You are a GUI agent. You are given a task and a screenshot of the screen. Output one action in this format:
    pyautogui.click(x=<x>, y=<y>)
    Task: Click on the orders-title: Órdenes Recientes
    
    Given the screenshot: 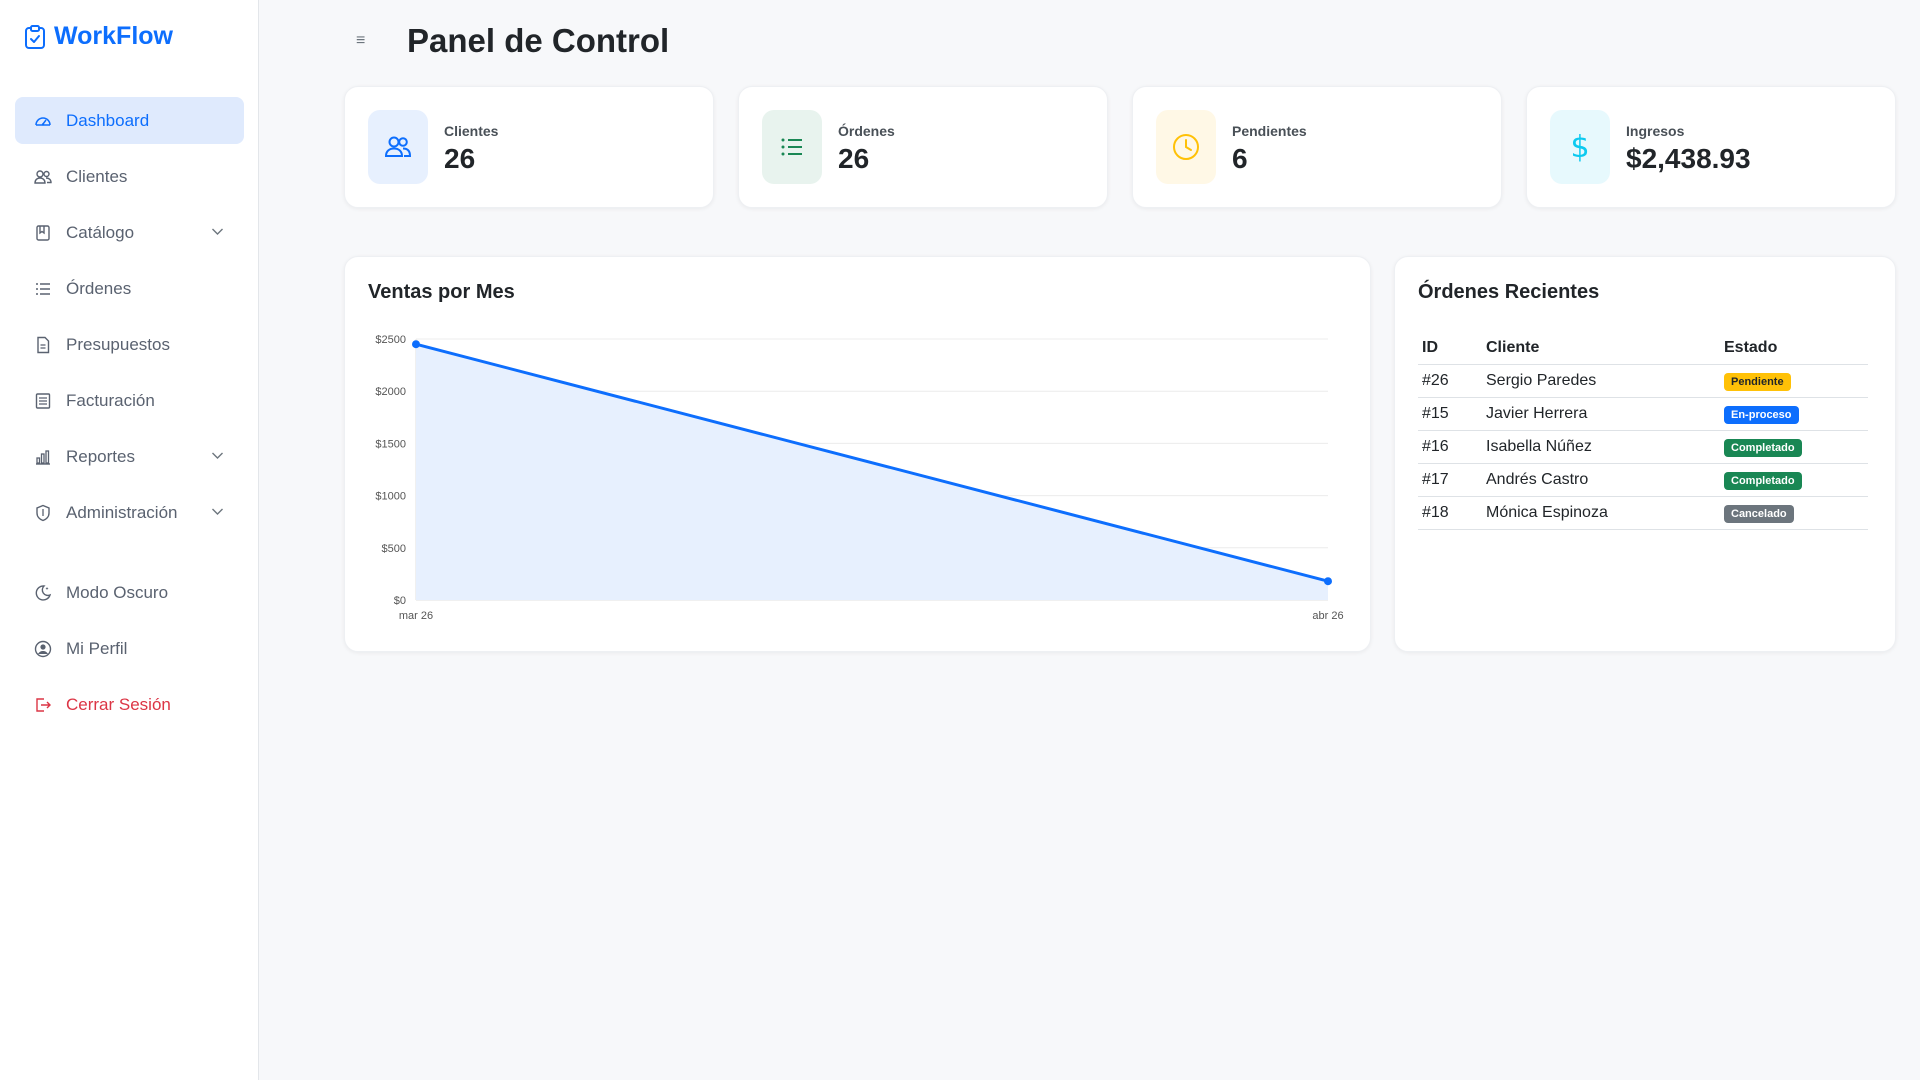 What is the action you would take?
    pyautogui.click(x=1509, y=292)
    